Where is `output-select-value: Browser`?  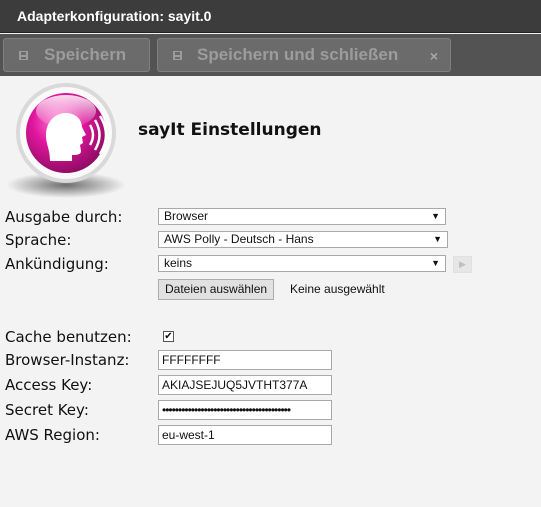
output-select-value: Browser is located at coordinates (186, 216).